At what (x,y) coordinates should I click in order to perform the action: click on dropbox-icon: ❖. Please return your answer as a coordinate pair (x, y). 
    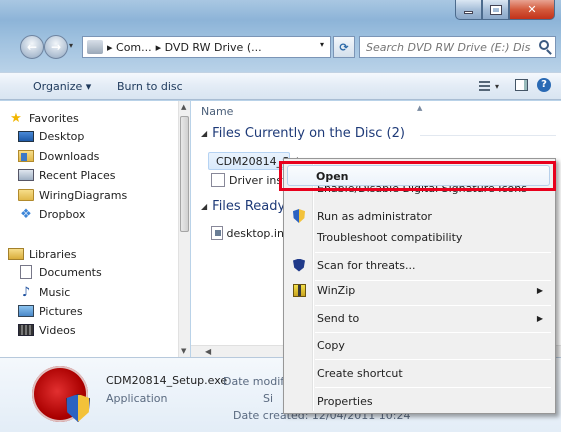
    Looking at the image, I should click on (26, 214).